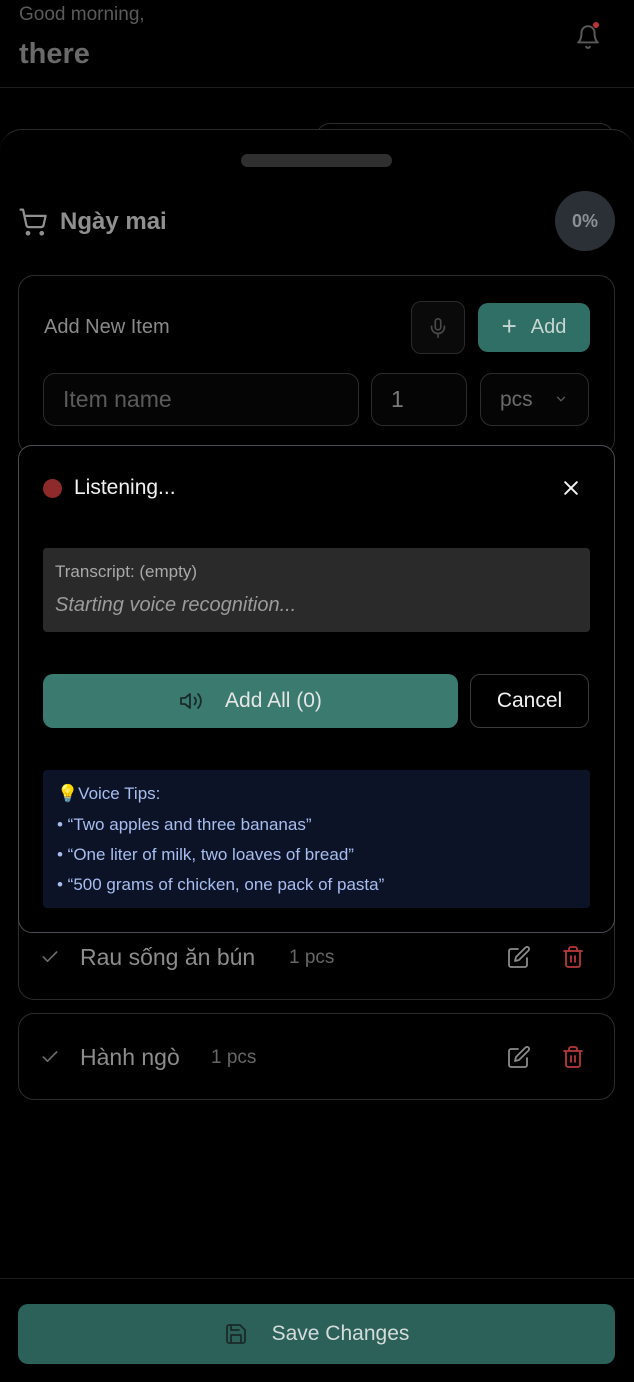 This screenshot has width=634, height=1382. What do you see at coordinates (529, 701) in the screenshot?
I see `cancel-button: Cancel` at bounding box center [529, 701].